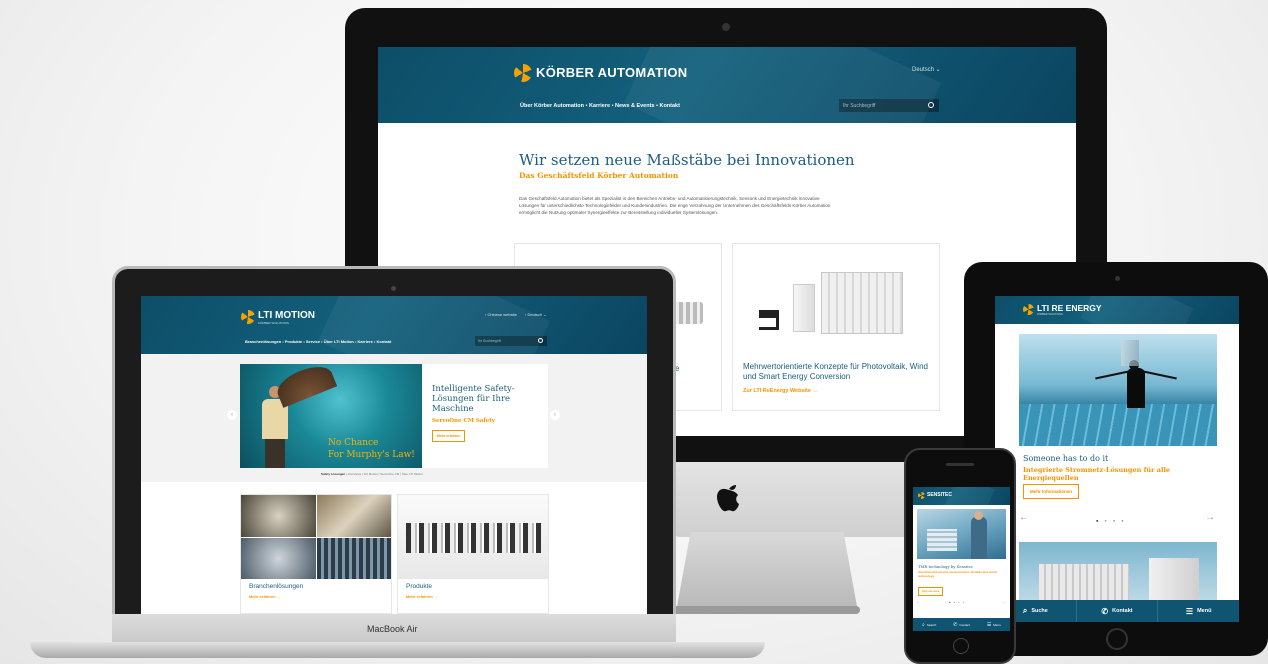  I want to click on macbook-bezel-bottom: MacBook Air, so click(394, 629).